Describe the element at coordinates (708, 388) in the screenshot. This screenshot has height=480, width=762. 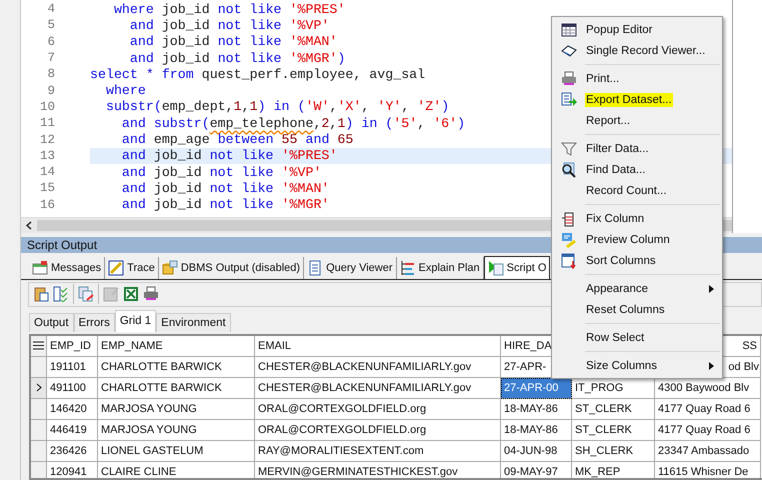
I see `table-cell: 4300 Baywood Blv` at that location.